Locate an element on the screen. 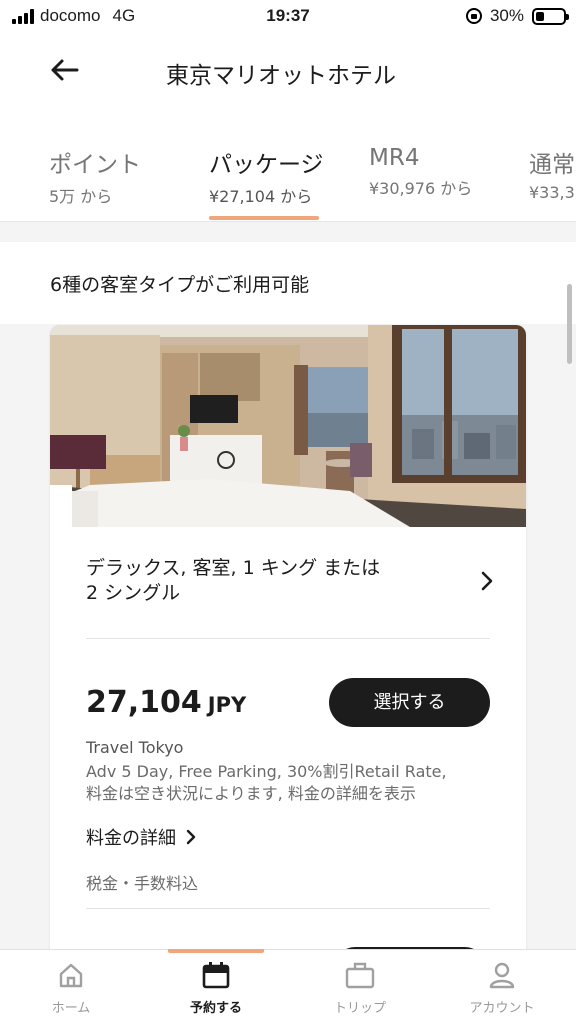 This screenshot has height=1024, width=576. tab-label: ポイント is located at coordinates (95, 165).